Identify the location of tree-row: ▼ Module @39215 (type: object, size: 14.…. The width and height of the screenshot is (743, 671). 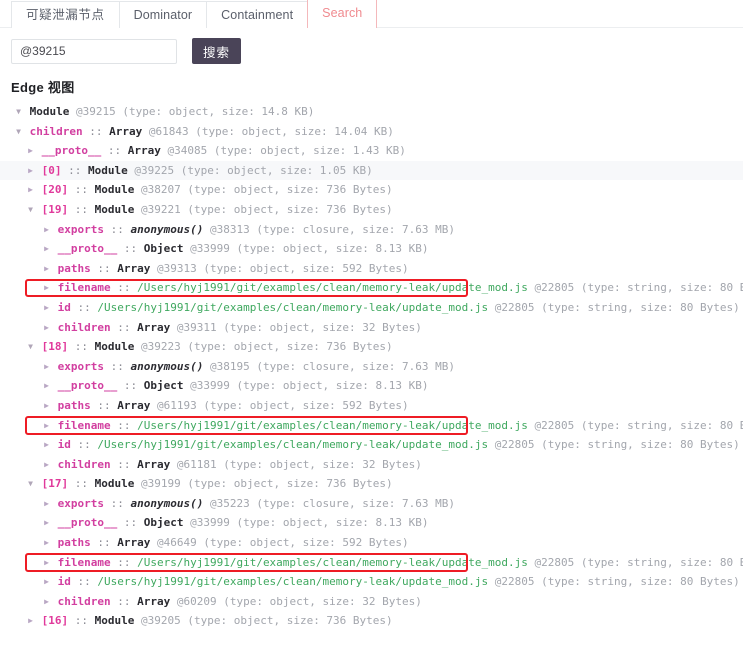
(371, 112).